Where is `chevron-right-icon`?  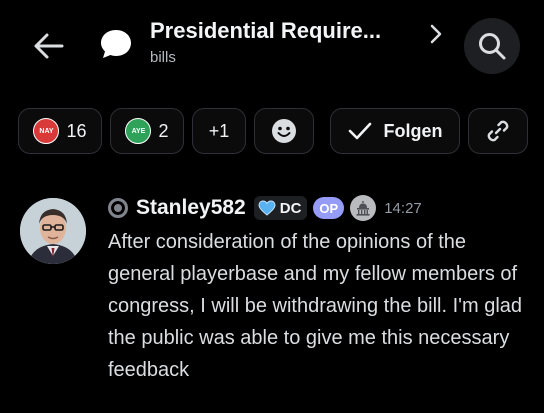
chevron-right-icon is located at coordinates (436, 34).